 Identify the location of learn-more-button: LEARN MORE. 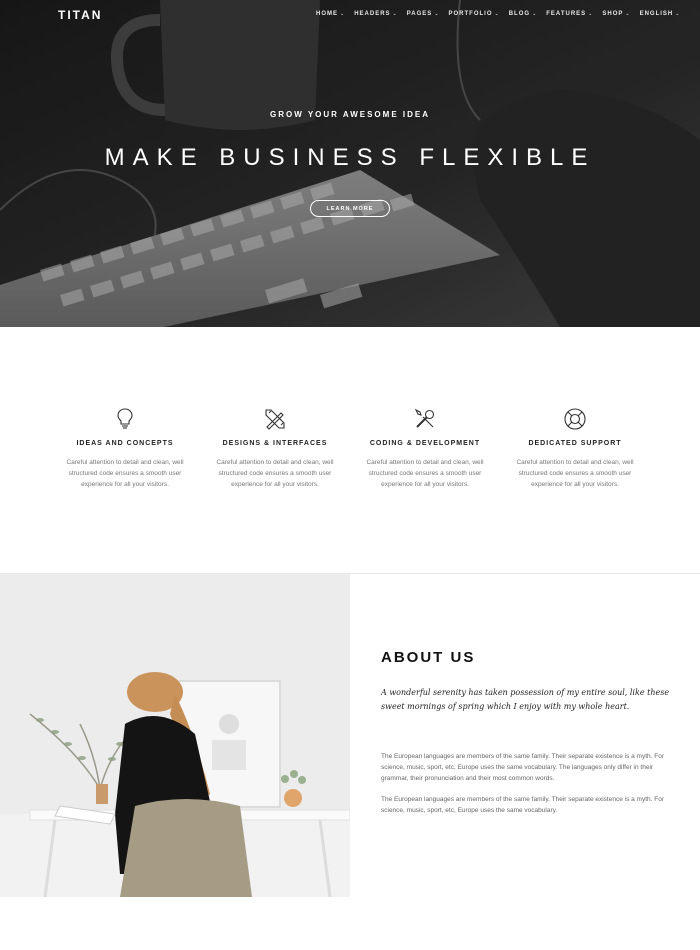
(350, 208).